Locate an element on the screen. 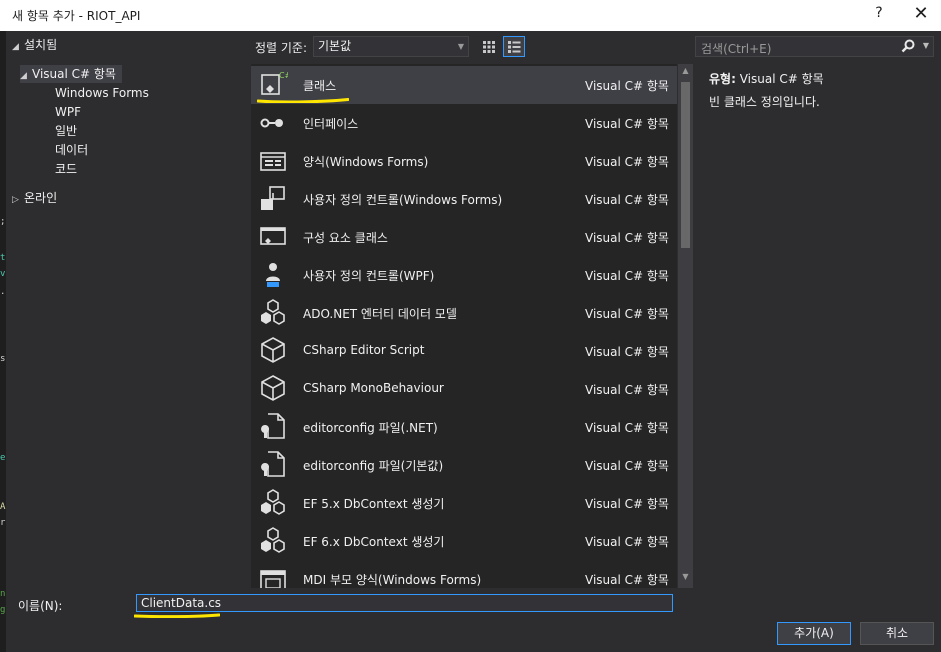 The height and width of the screenshot is (652, 941). list-item: 사용자 정의 컨트롤(WPF) Visual C# 항목 is located at coordinates (464, 275).